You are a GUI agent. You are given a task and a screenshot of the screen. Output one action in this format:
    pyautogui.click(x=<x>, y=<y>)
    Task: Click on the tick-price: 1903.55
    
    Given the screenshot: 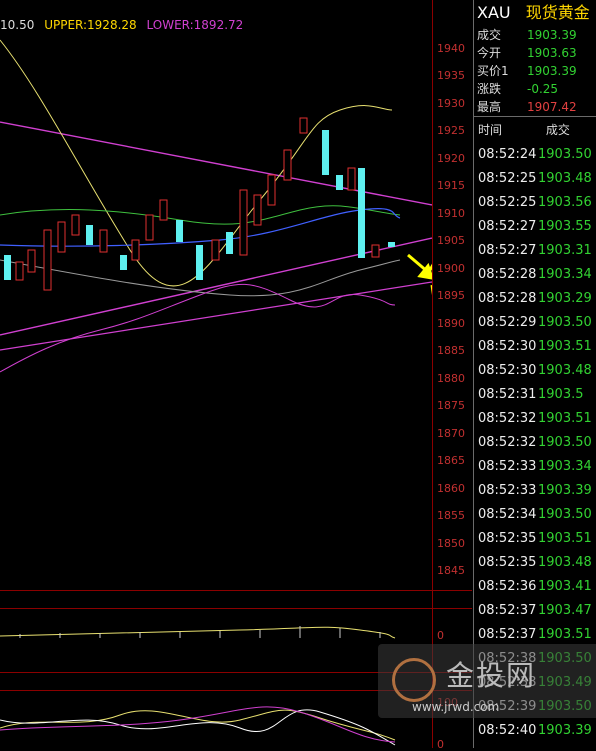 What is the action you would take?
    pyautogui.click(x=565, y=226)
    